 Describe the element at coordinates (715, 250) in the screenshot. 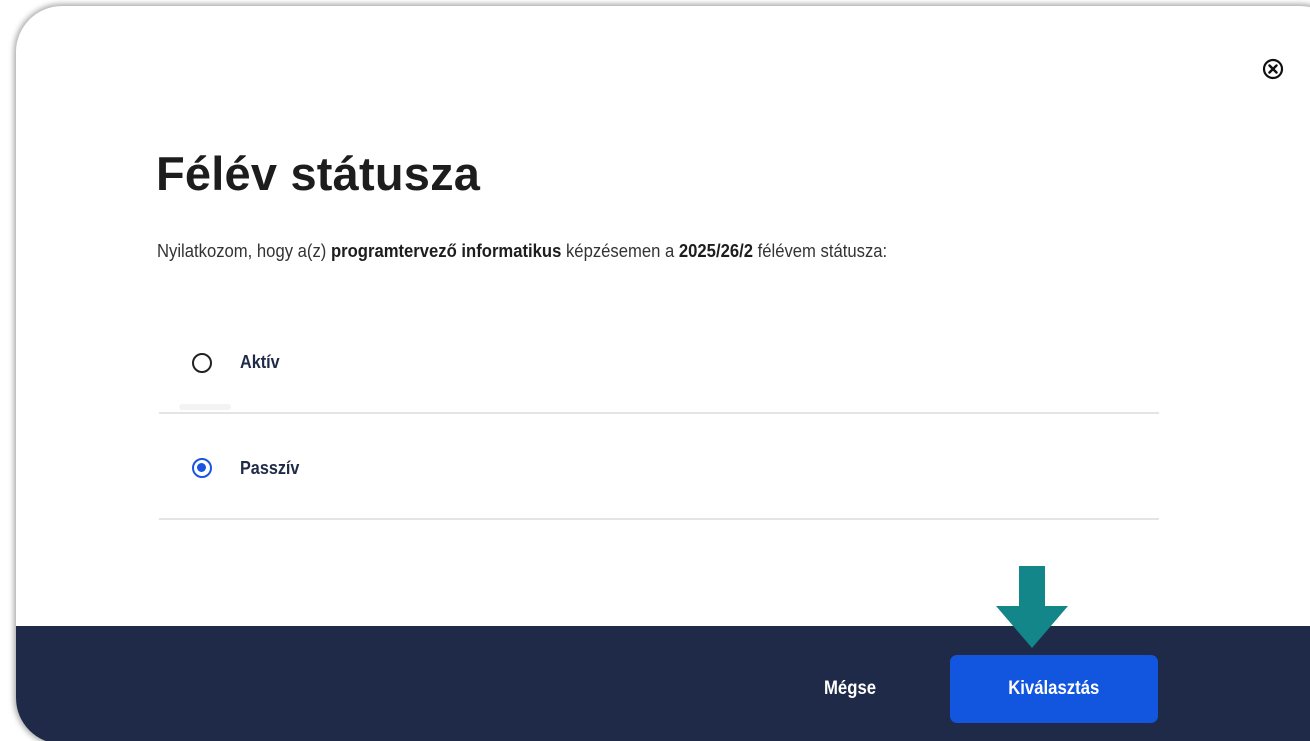

I see `semester-code: 2025/26/2` at that location.